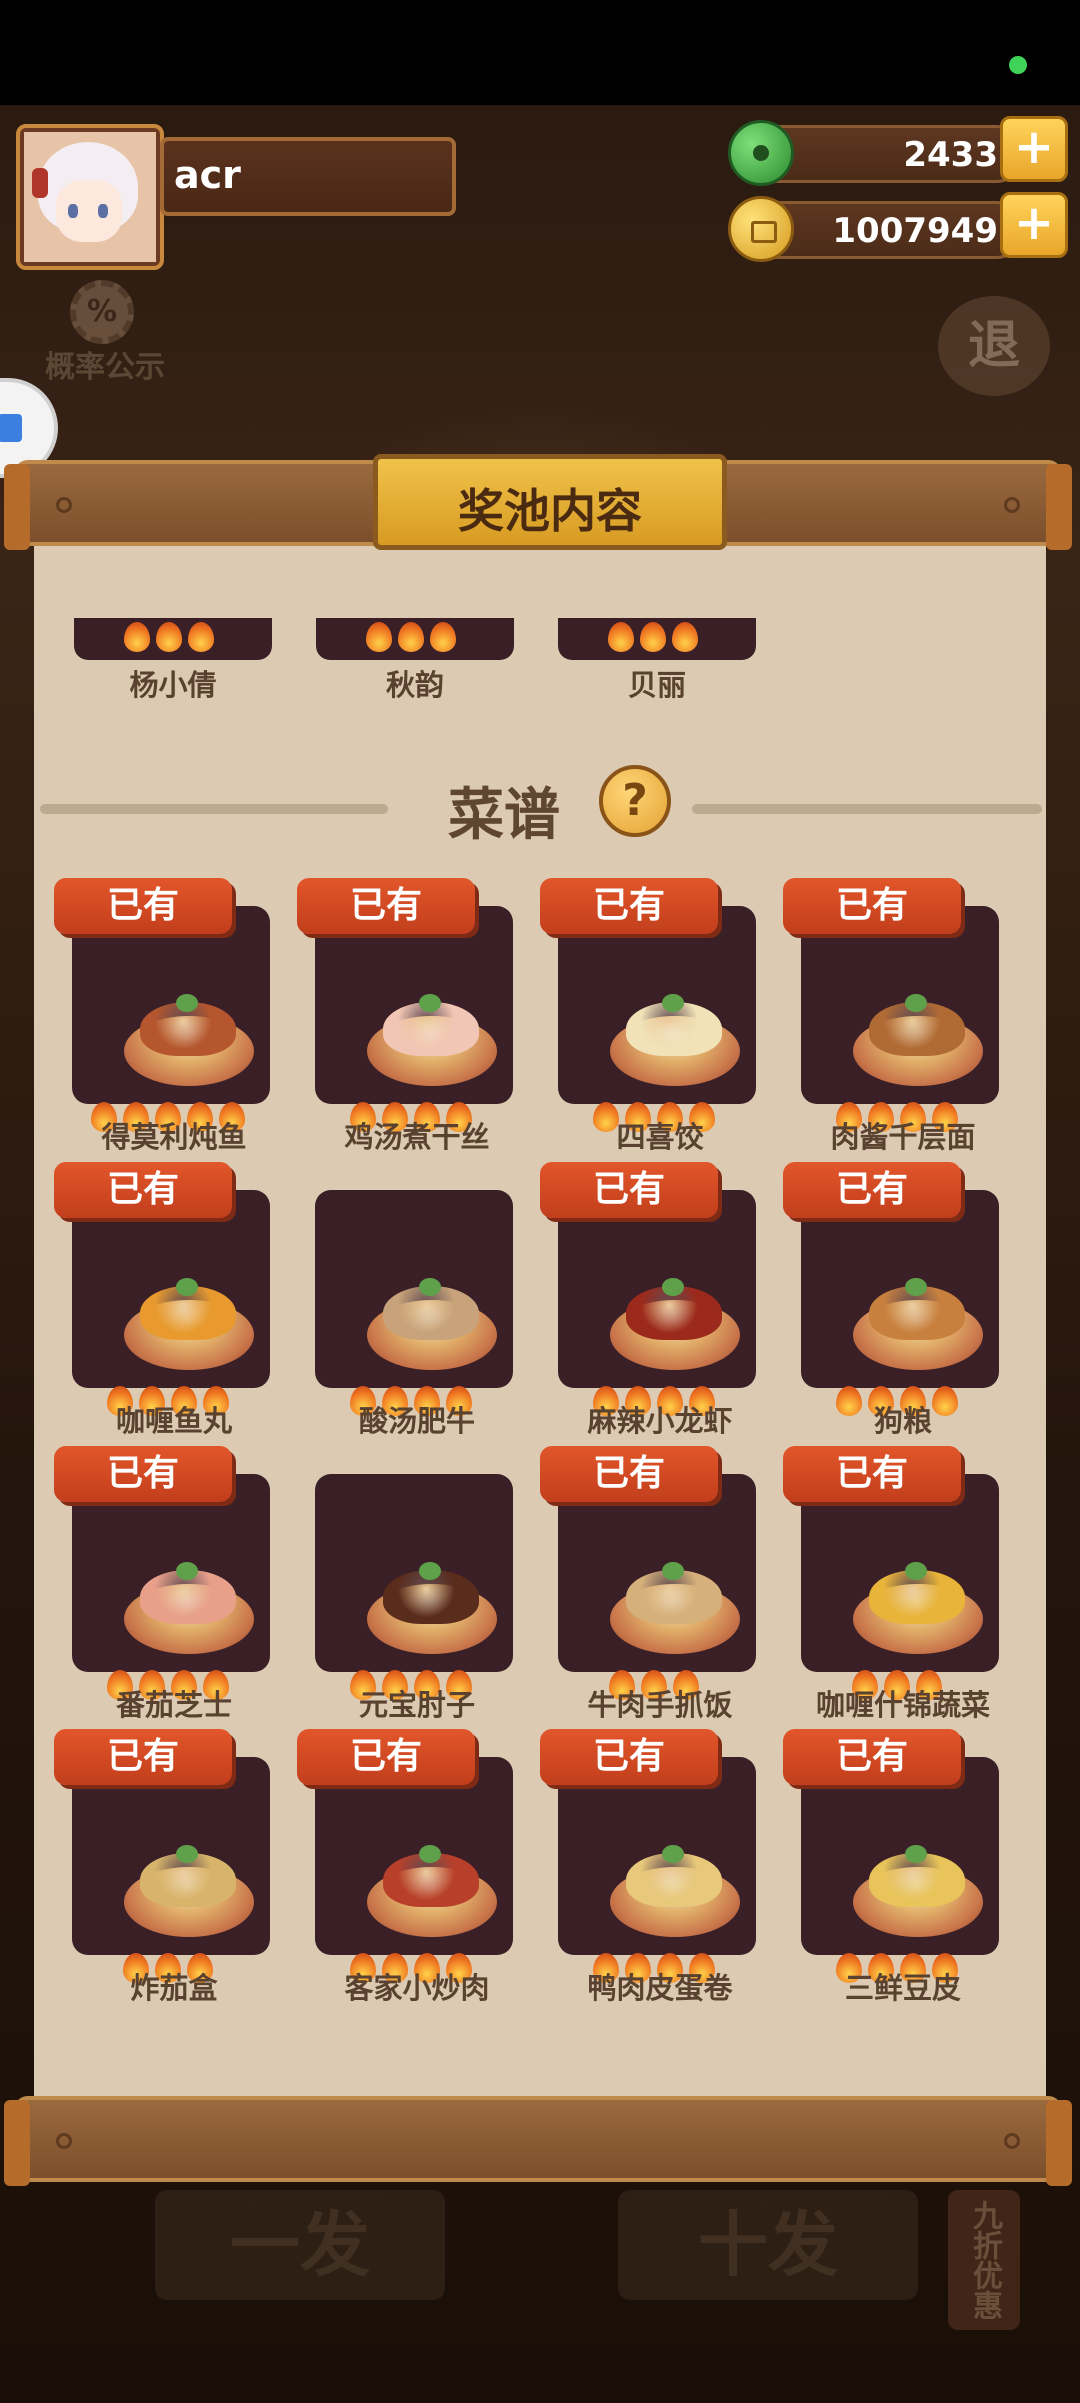 The height and width of the screenshot is (2403, 1080). What do you see at coordinates (11, 428) in the screenshot?
I see `assistant-icon` at bounding box center [11, 428].